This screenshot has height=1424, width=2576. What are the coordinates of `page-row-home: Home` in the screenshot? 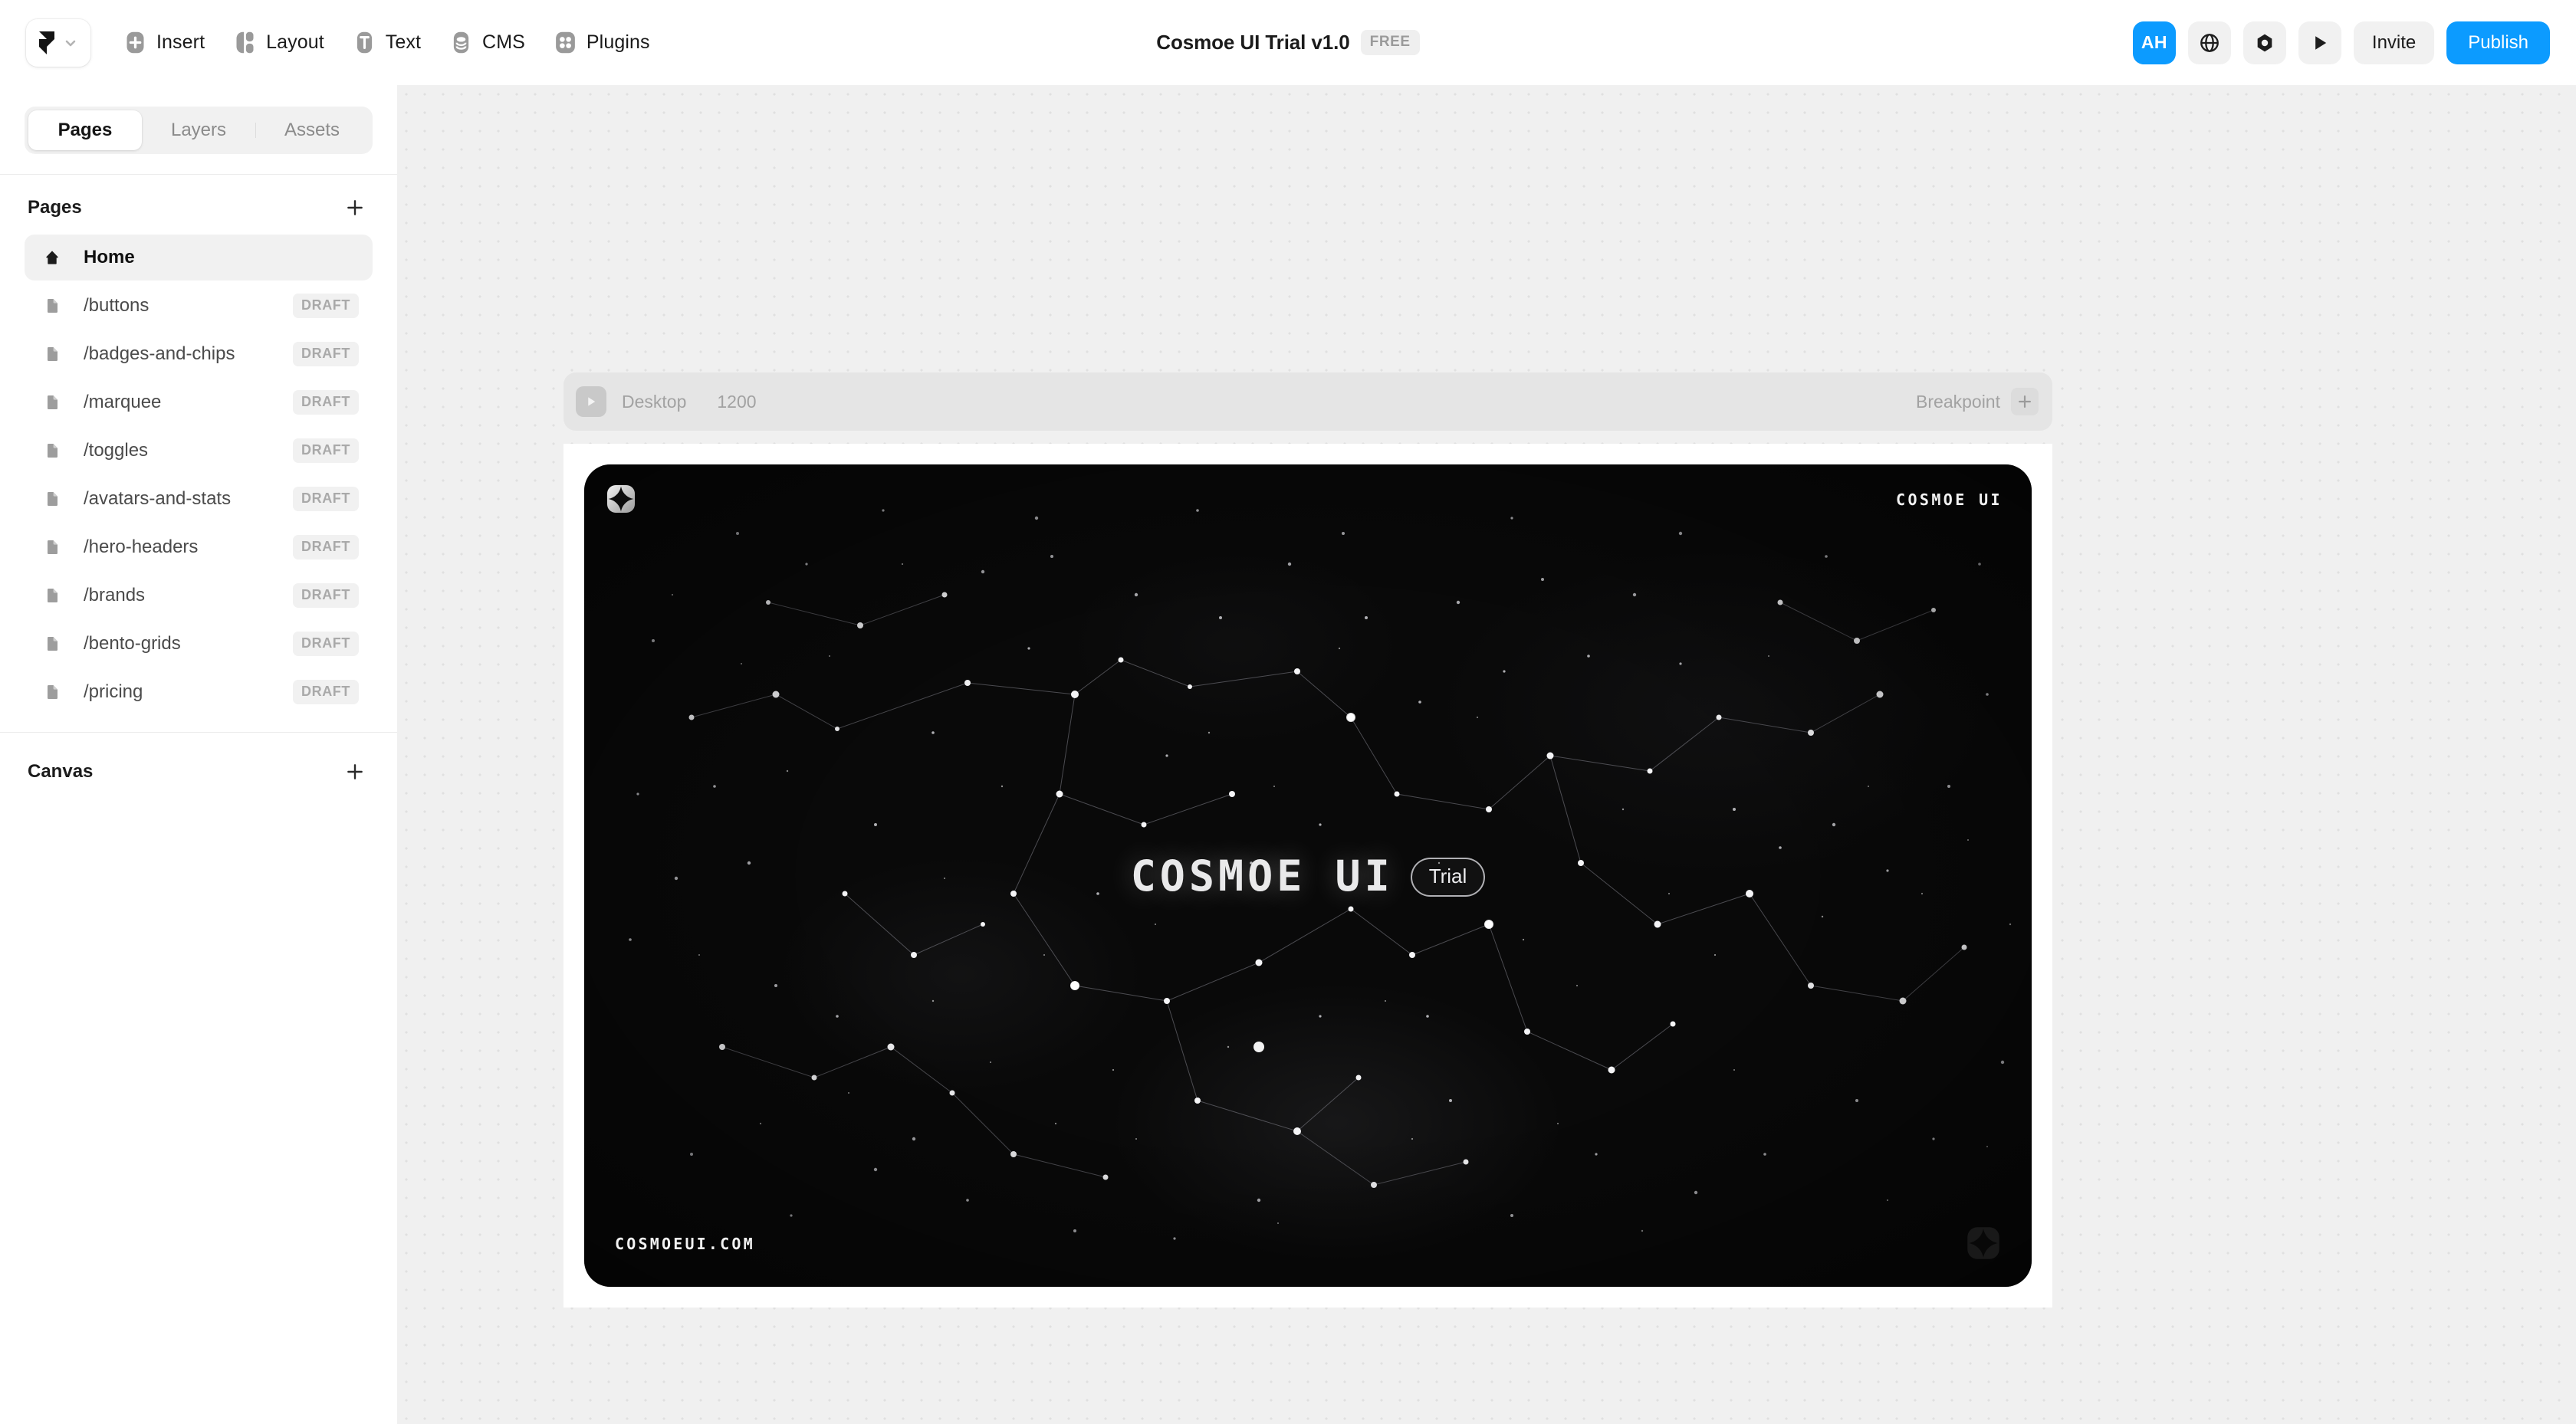 It's located at (199, 258).